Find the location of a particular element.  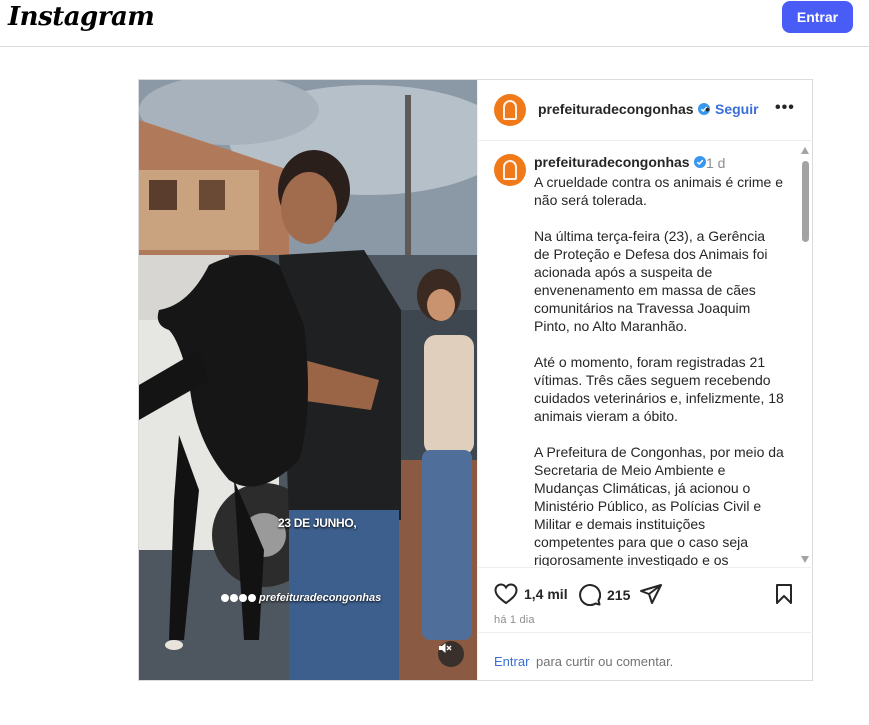

caption-time: 1 d is located at coordinates (715, 163).